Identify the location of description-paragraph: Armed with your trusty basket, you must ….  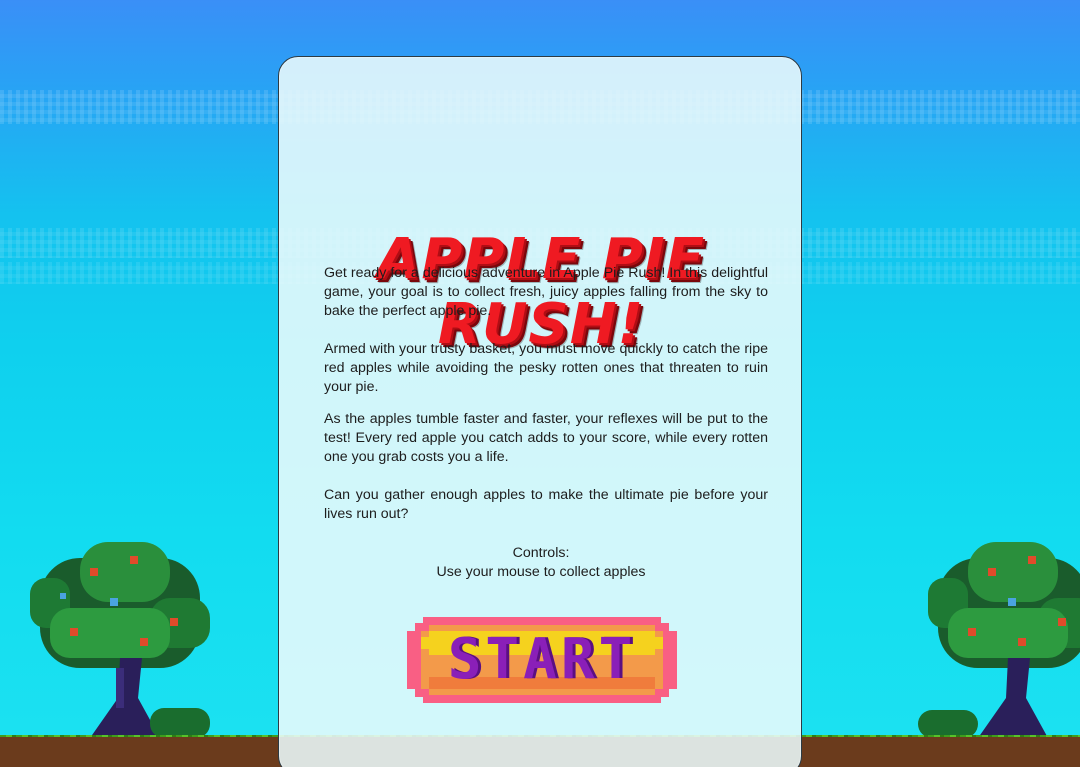
(546, 368).